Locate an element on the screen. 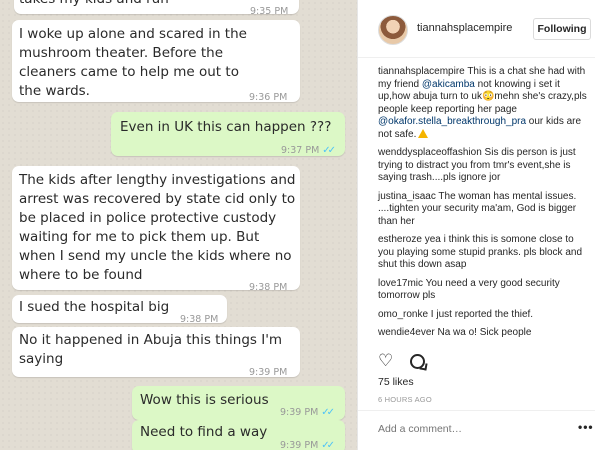 The image size is (595, 450). comment-username: justina_isaac is located at coordinates (407, 196).